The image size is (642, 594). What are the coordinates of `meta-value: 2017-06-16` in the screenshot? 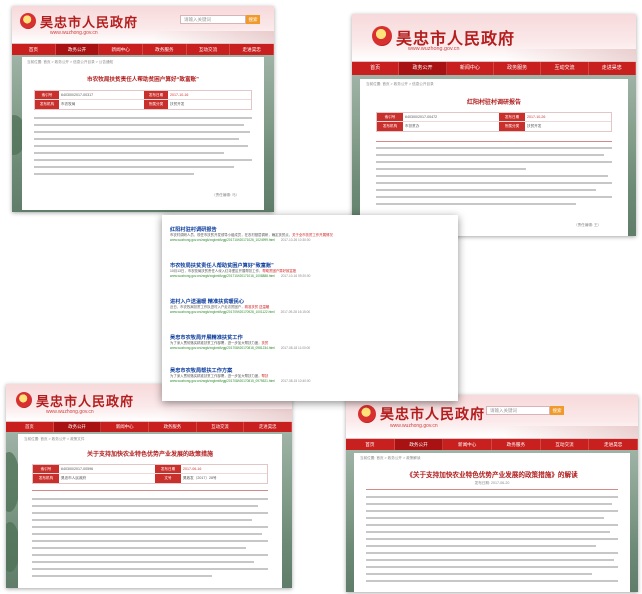 It's located at (192, 469).